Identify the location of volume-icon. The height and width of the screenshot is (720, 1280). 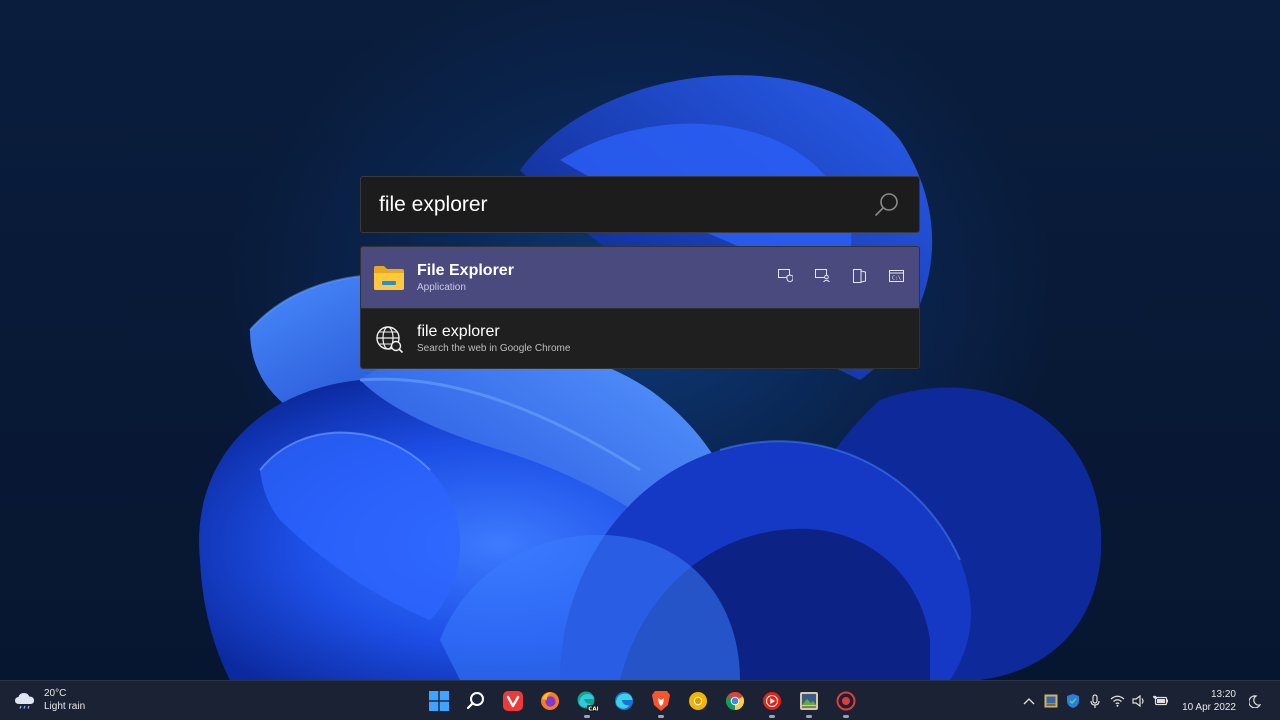
(1139, 700).